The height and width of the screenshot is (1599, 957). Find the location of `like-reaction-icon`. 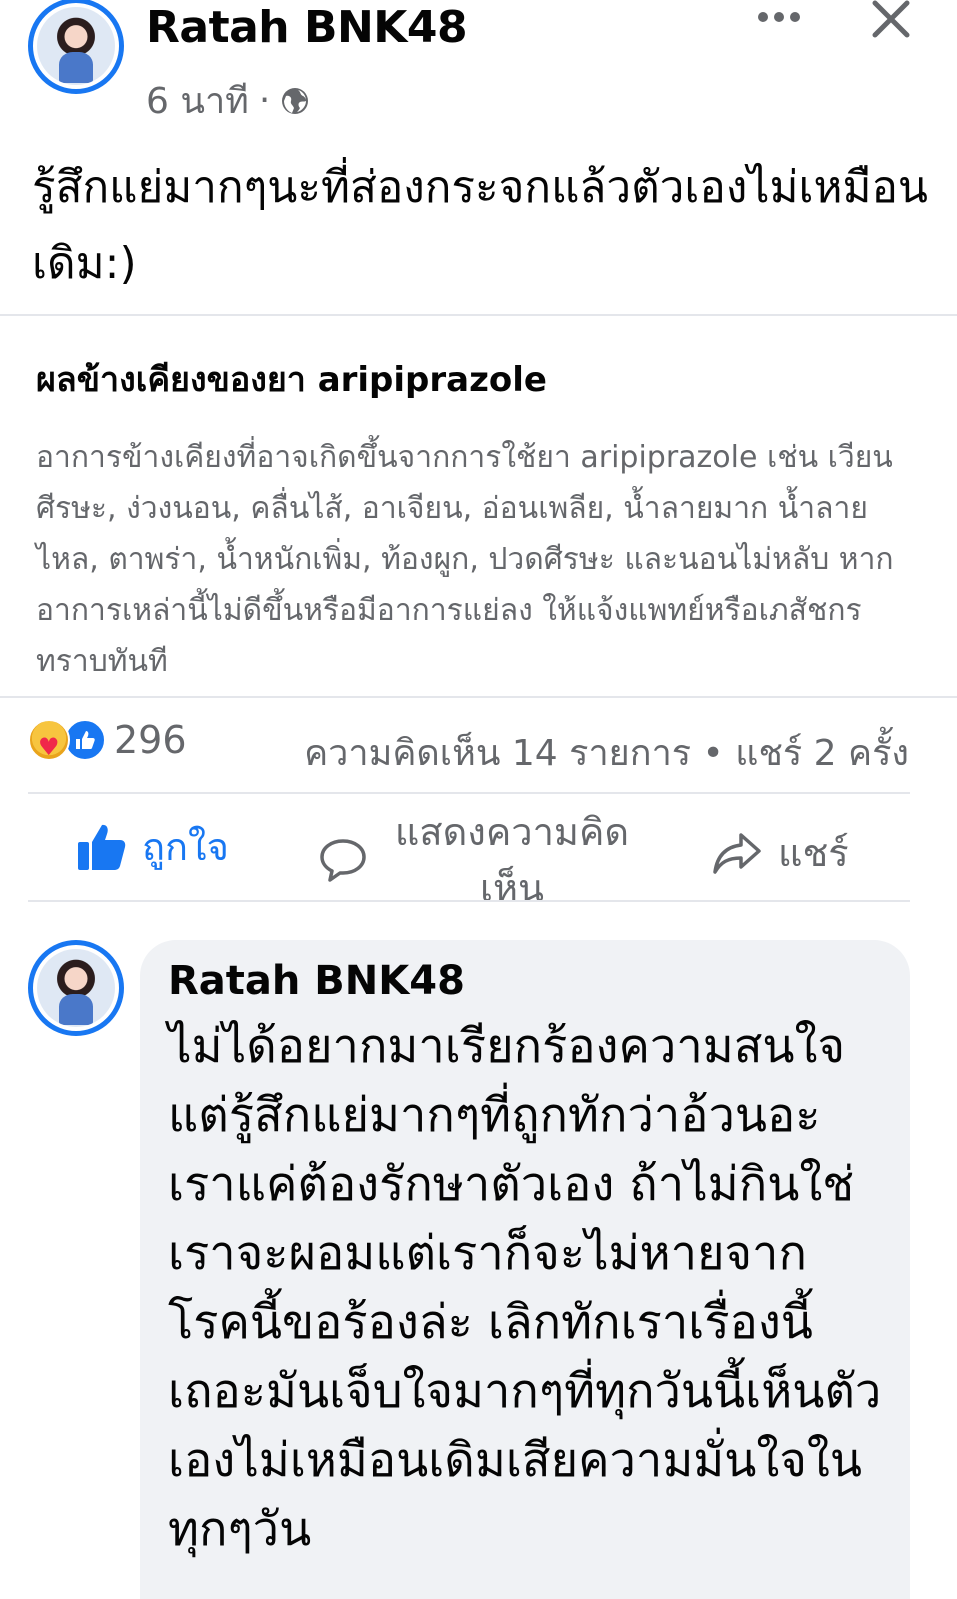

like-reaction-icon is located at coordinates (85, 740).